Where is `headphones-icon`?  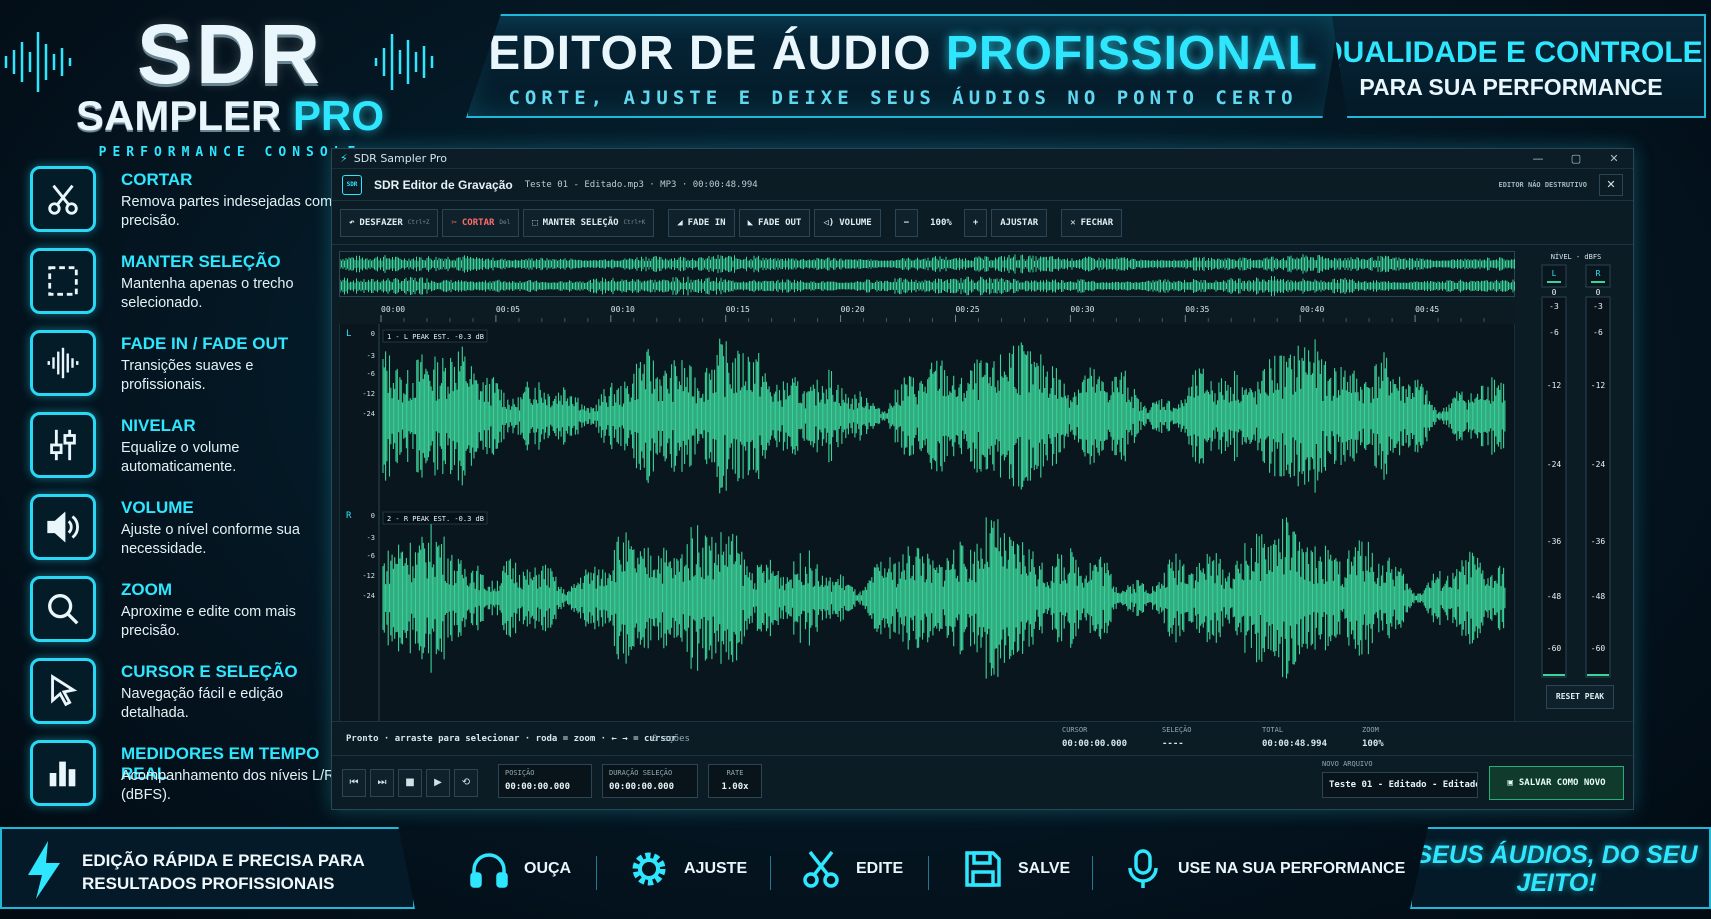
headphones-icon is located at coordinates (489, 870).